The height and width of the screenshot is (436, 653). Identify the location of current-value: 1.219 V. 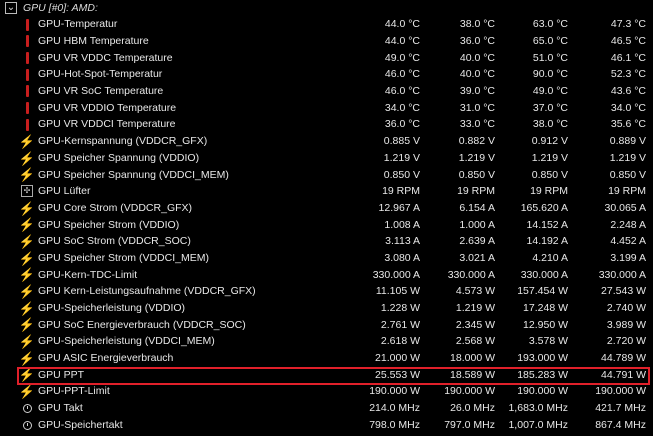
(401, 157).